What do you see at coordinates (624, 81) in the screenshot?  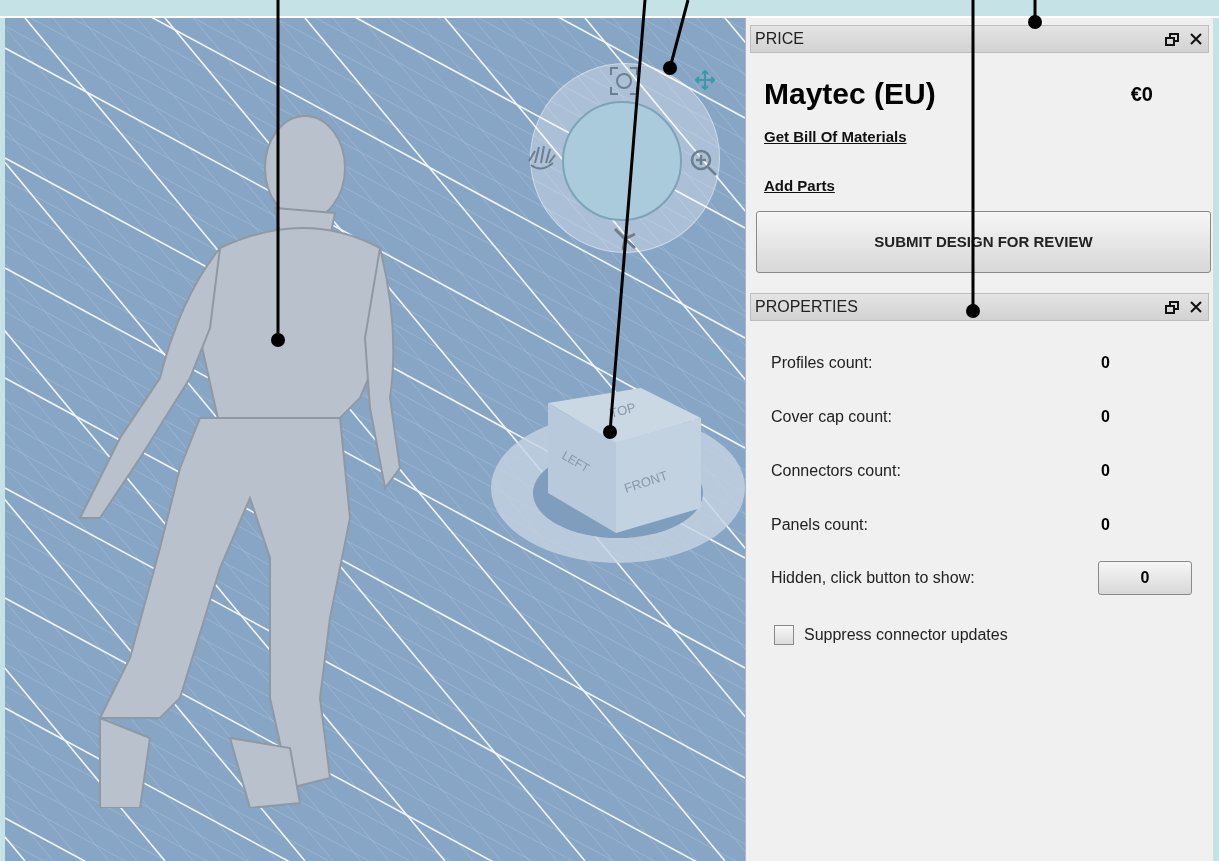 I see `frame-icon` at bounding box center [624, 81].